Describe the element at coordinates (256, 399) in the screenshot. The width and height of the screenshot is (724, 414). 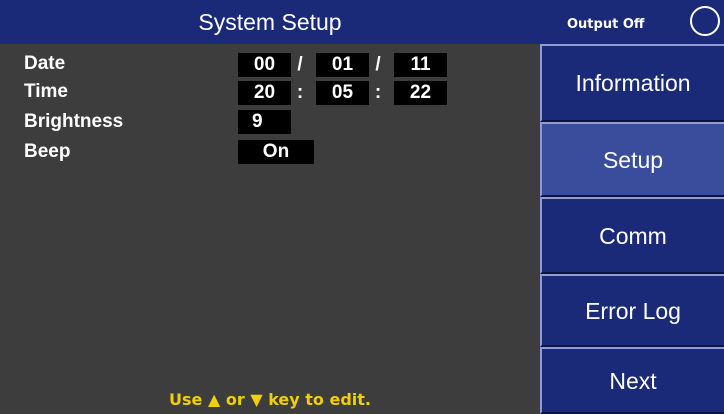
I see `down-arrow-icon: ▼` at that location.